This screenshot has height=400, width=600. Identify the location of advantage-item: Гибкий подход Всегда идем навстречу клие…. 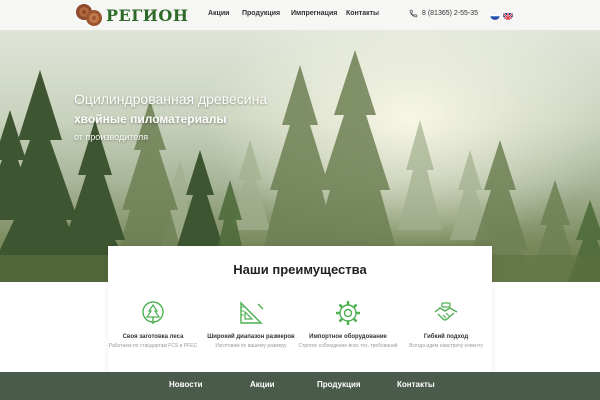
(446, 324).